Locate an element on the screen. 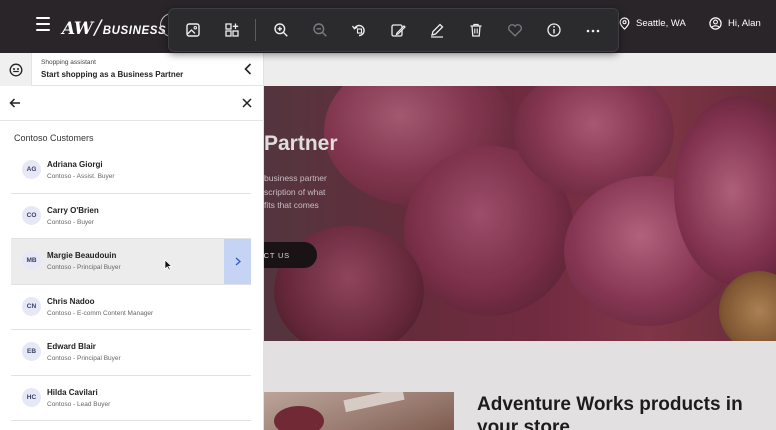 This screenshot has height=430, width=776. collapse-panel-button is located at coordinates (248, 69).